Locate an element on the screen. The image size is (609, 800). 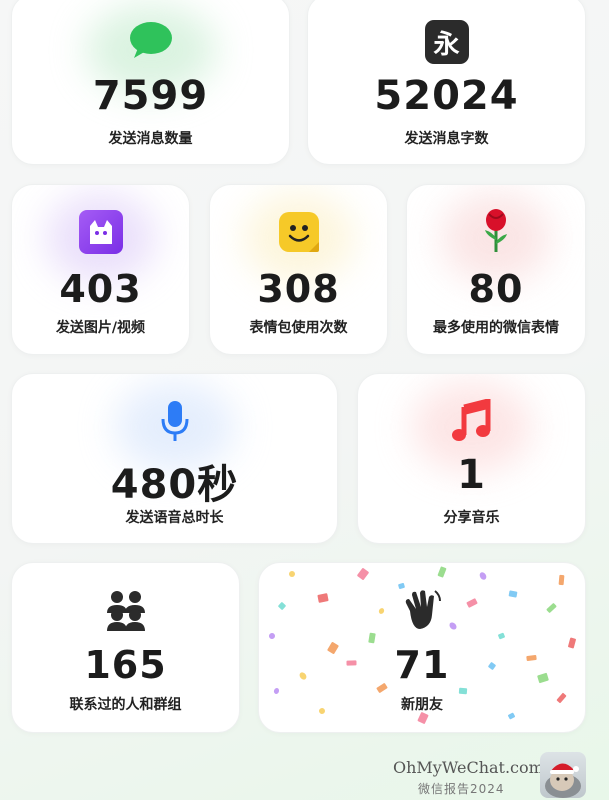
emoji-card: 80 最多使用的微信表情 is located at coordinates (496, 269).